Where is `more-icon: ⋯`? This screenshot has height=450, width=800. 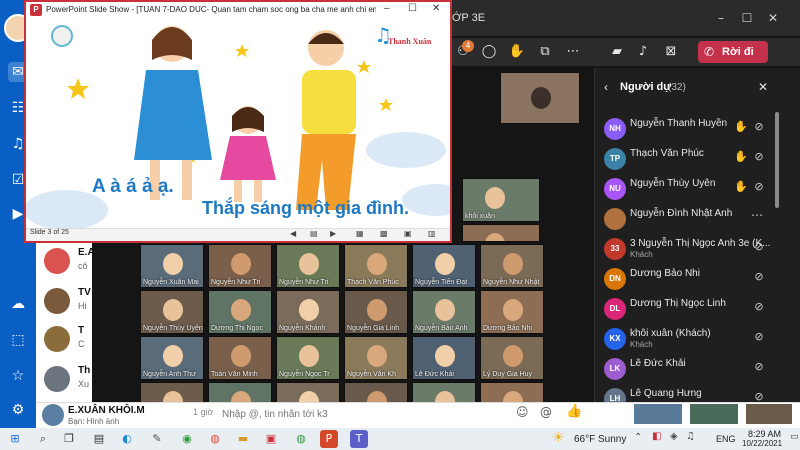
more-icon: ⋯ is located at coordinates (573, 52).